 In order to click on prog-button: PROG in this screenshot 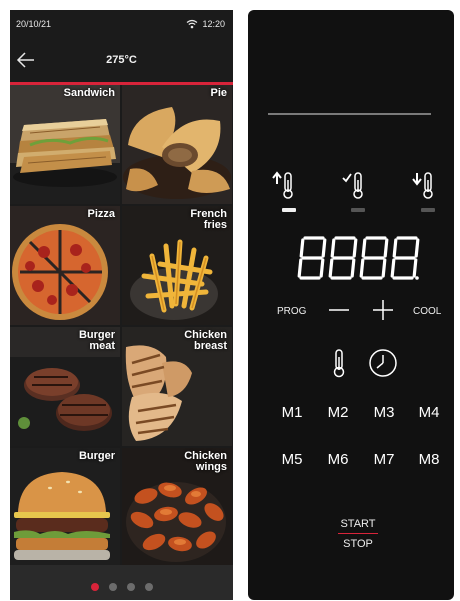, I will do `click(291, 311)`.